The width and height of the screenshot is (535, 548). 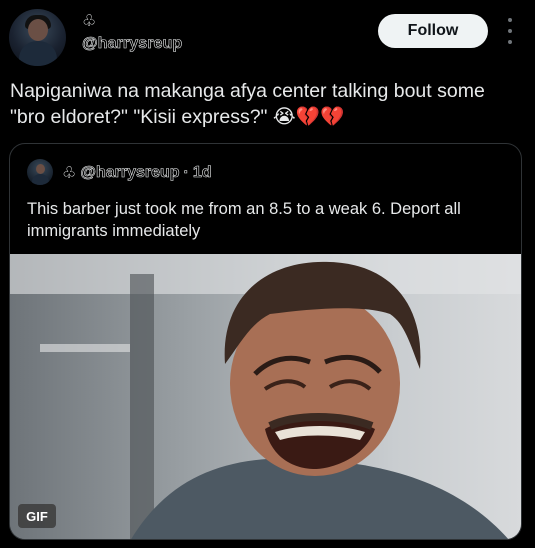 What do you see at coordinates (37, 516) in the screenshot?
I see `gif-badge: GIF` at bounding box center [37, 516].